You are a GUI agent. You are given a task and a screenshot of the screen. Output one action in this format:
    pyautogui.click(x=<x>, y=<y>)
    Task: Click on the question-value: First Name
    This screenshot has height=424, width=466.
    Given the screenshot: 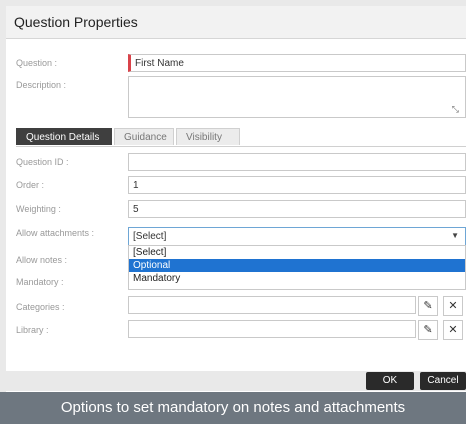 What is the action you would take?
    pyautogui.click(x=159, y=63)
    